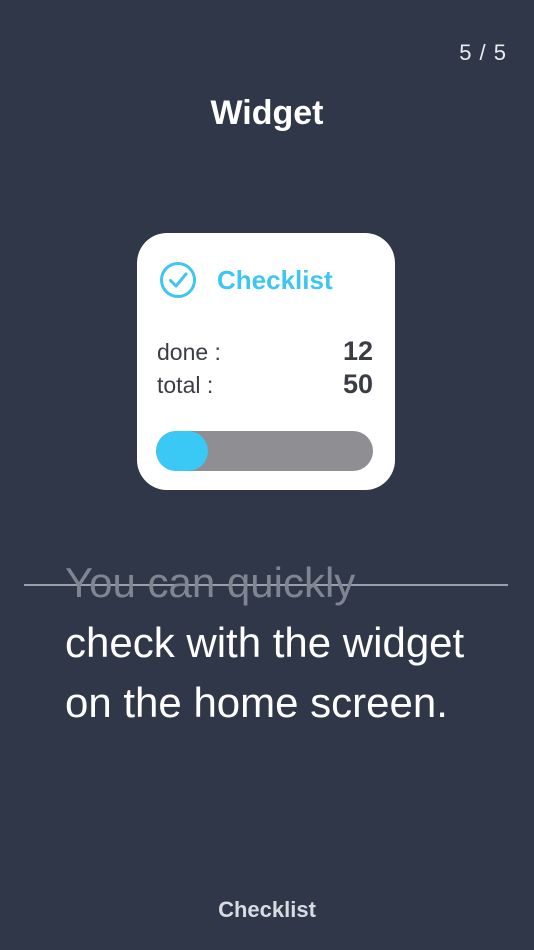  What do you see at coordinates (357, 384) in the screenshot?
I see `total-value: 50` at bounding box center [357, 384].